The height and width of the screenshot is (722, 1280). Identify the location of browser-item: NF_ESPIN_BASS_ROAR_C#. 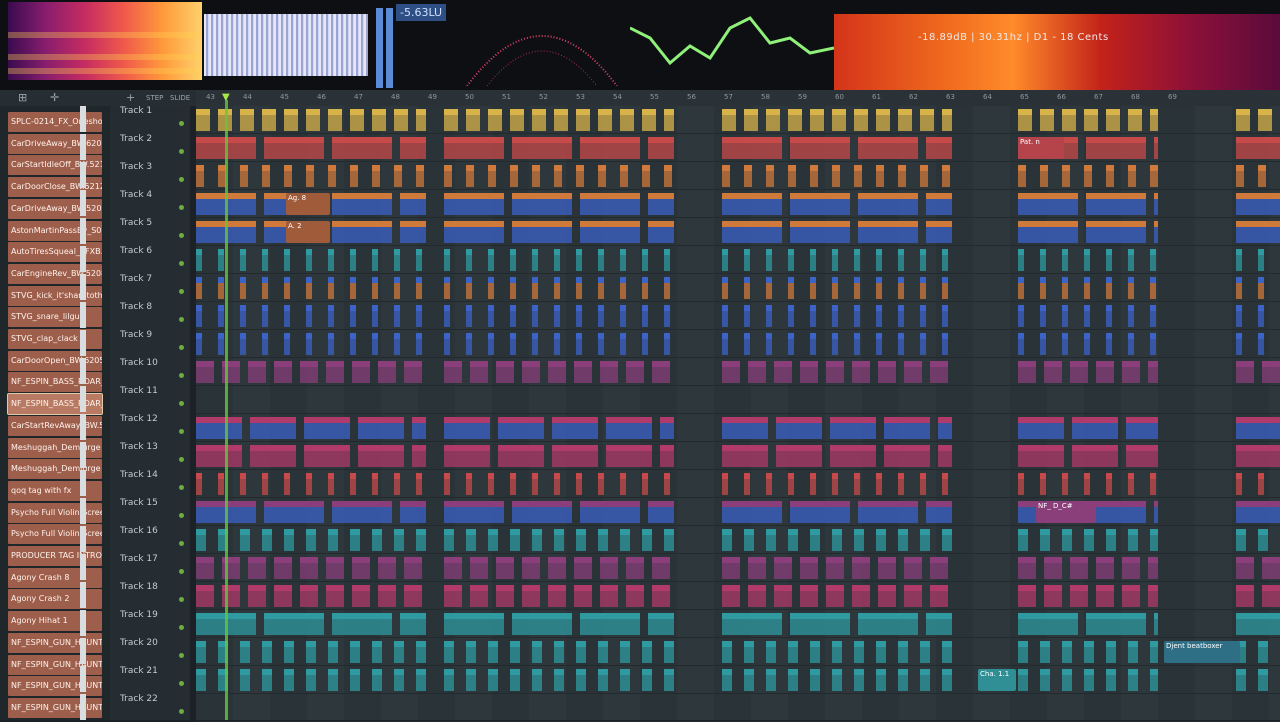
(55, 382).